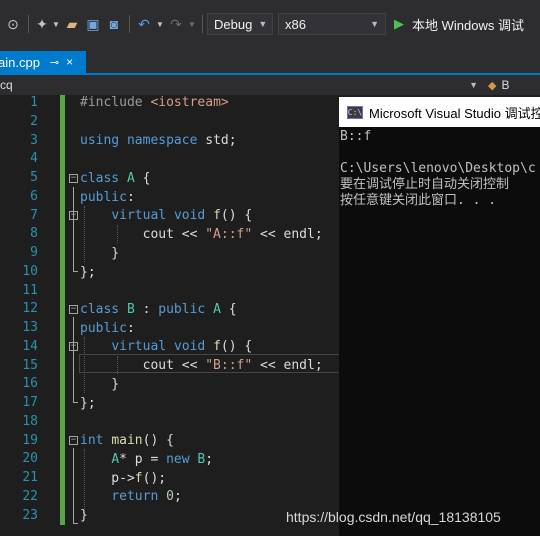 The image size is (540, 536). What do you see at coordinates (233, 24) in the screenshot?
I see `configuration-value: Debug` at bounding box center [233, 24].